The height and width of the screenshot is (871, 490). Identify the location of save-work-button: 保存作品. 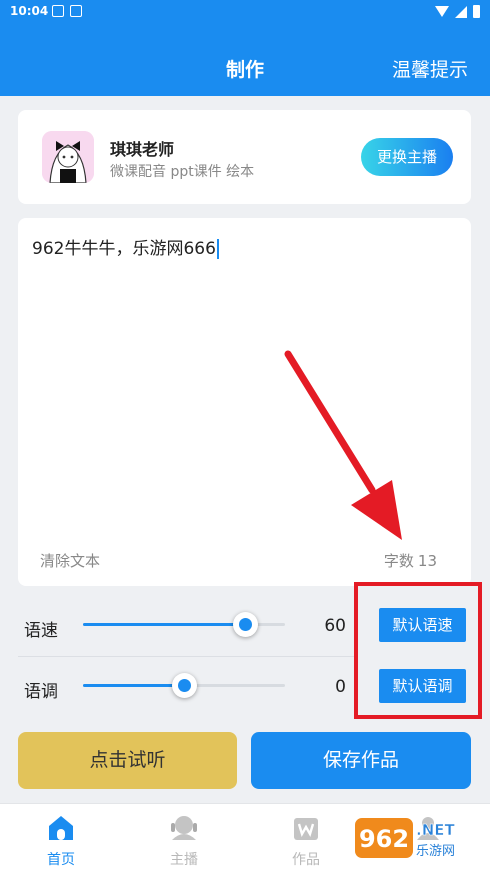
(361, 760).